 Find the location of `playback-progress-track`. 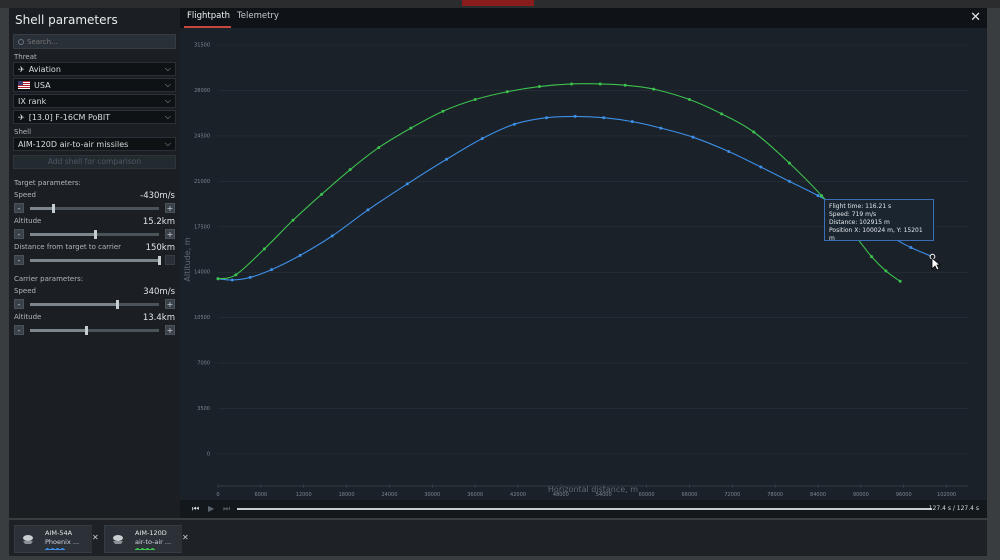

playback-progress-track is located at coordinates (584, 509).